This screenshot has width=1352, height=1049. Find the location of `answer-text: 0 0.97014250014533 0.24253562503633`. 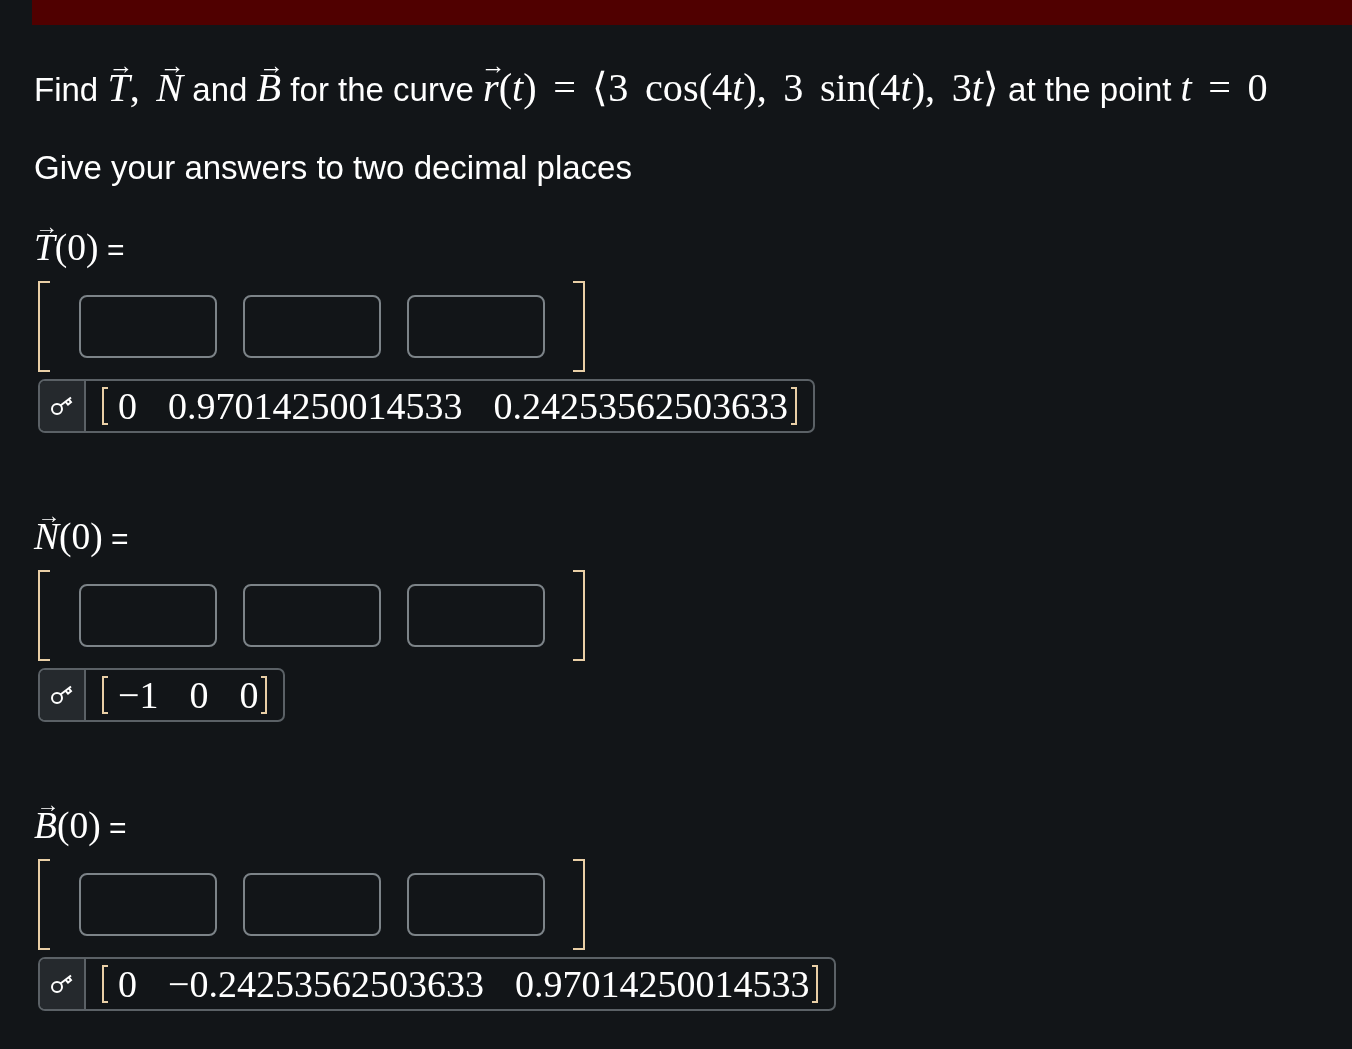

answer-text: 0 0.97014250014533 0.24253562503633 is located at coordinates (453, 406).